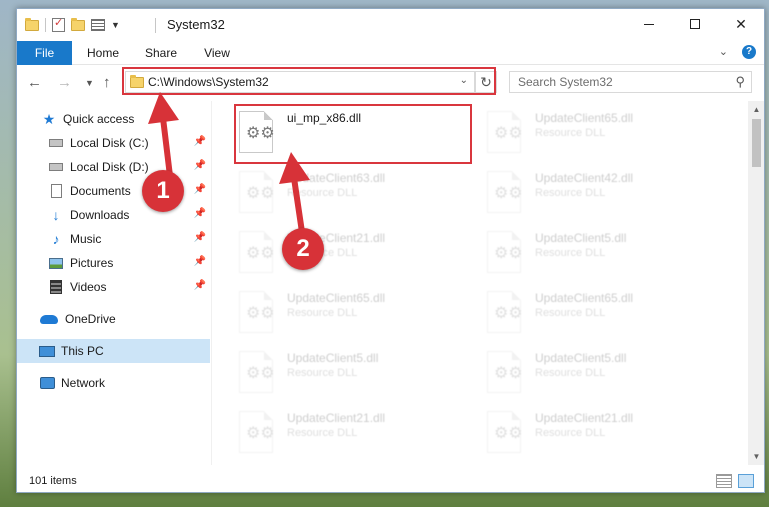 The height and width of the screenshot is (507, 769). Describe the element at coordinates (114, 239) in the screenshot. I see `sidebar-item-music: ♪ Music 📌` at that location.